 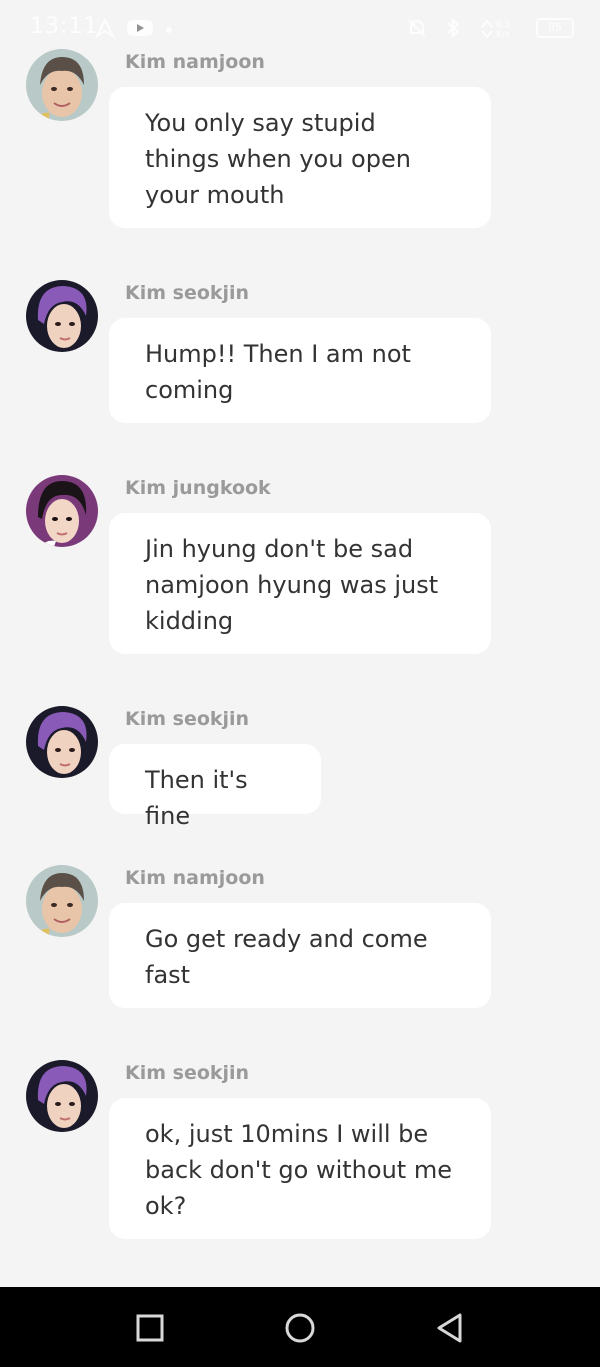 What do you see at coordinates (503, 25) in the screenshot?
I see `svg-text: 6.5` at bounding box center [503, 25].